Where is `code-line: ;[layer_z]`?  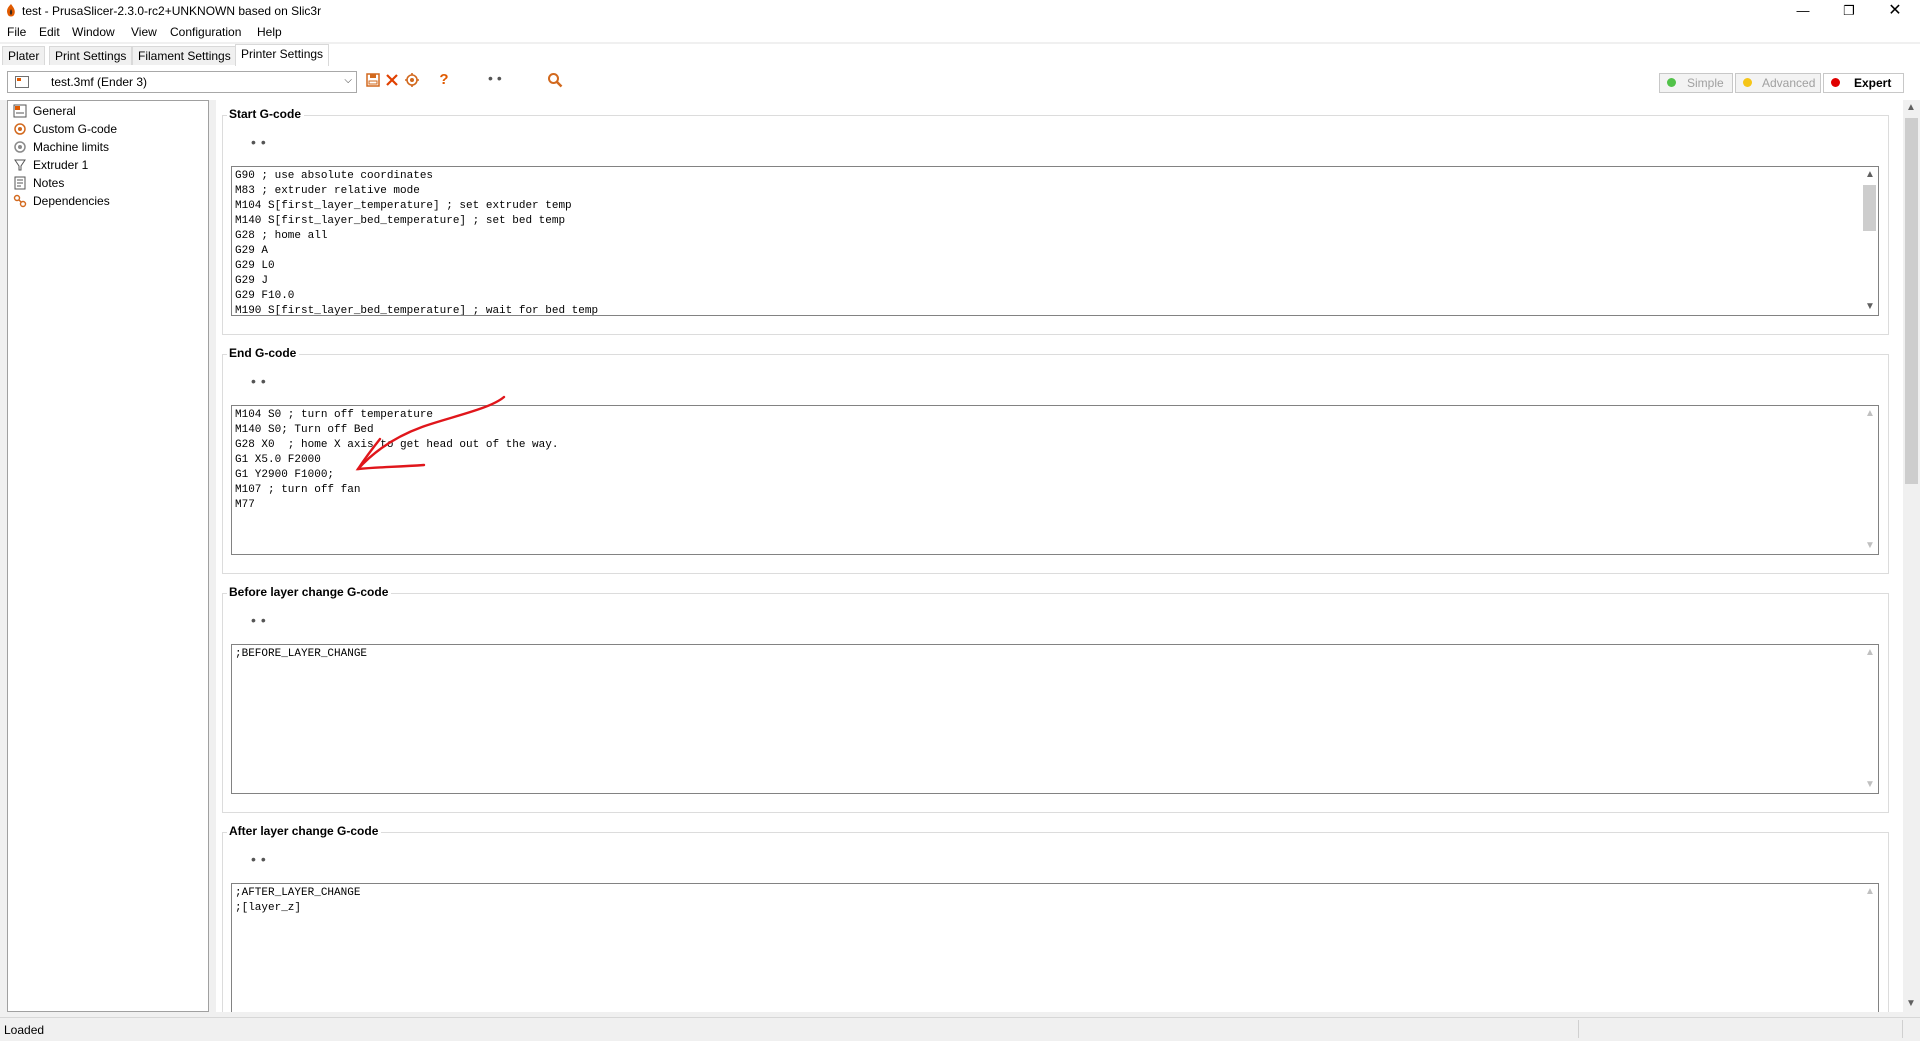
code-line: ;[layer_z] is located at coordinates (268, 908).